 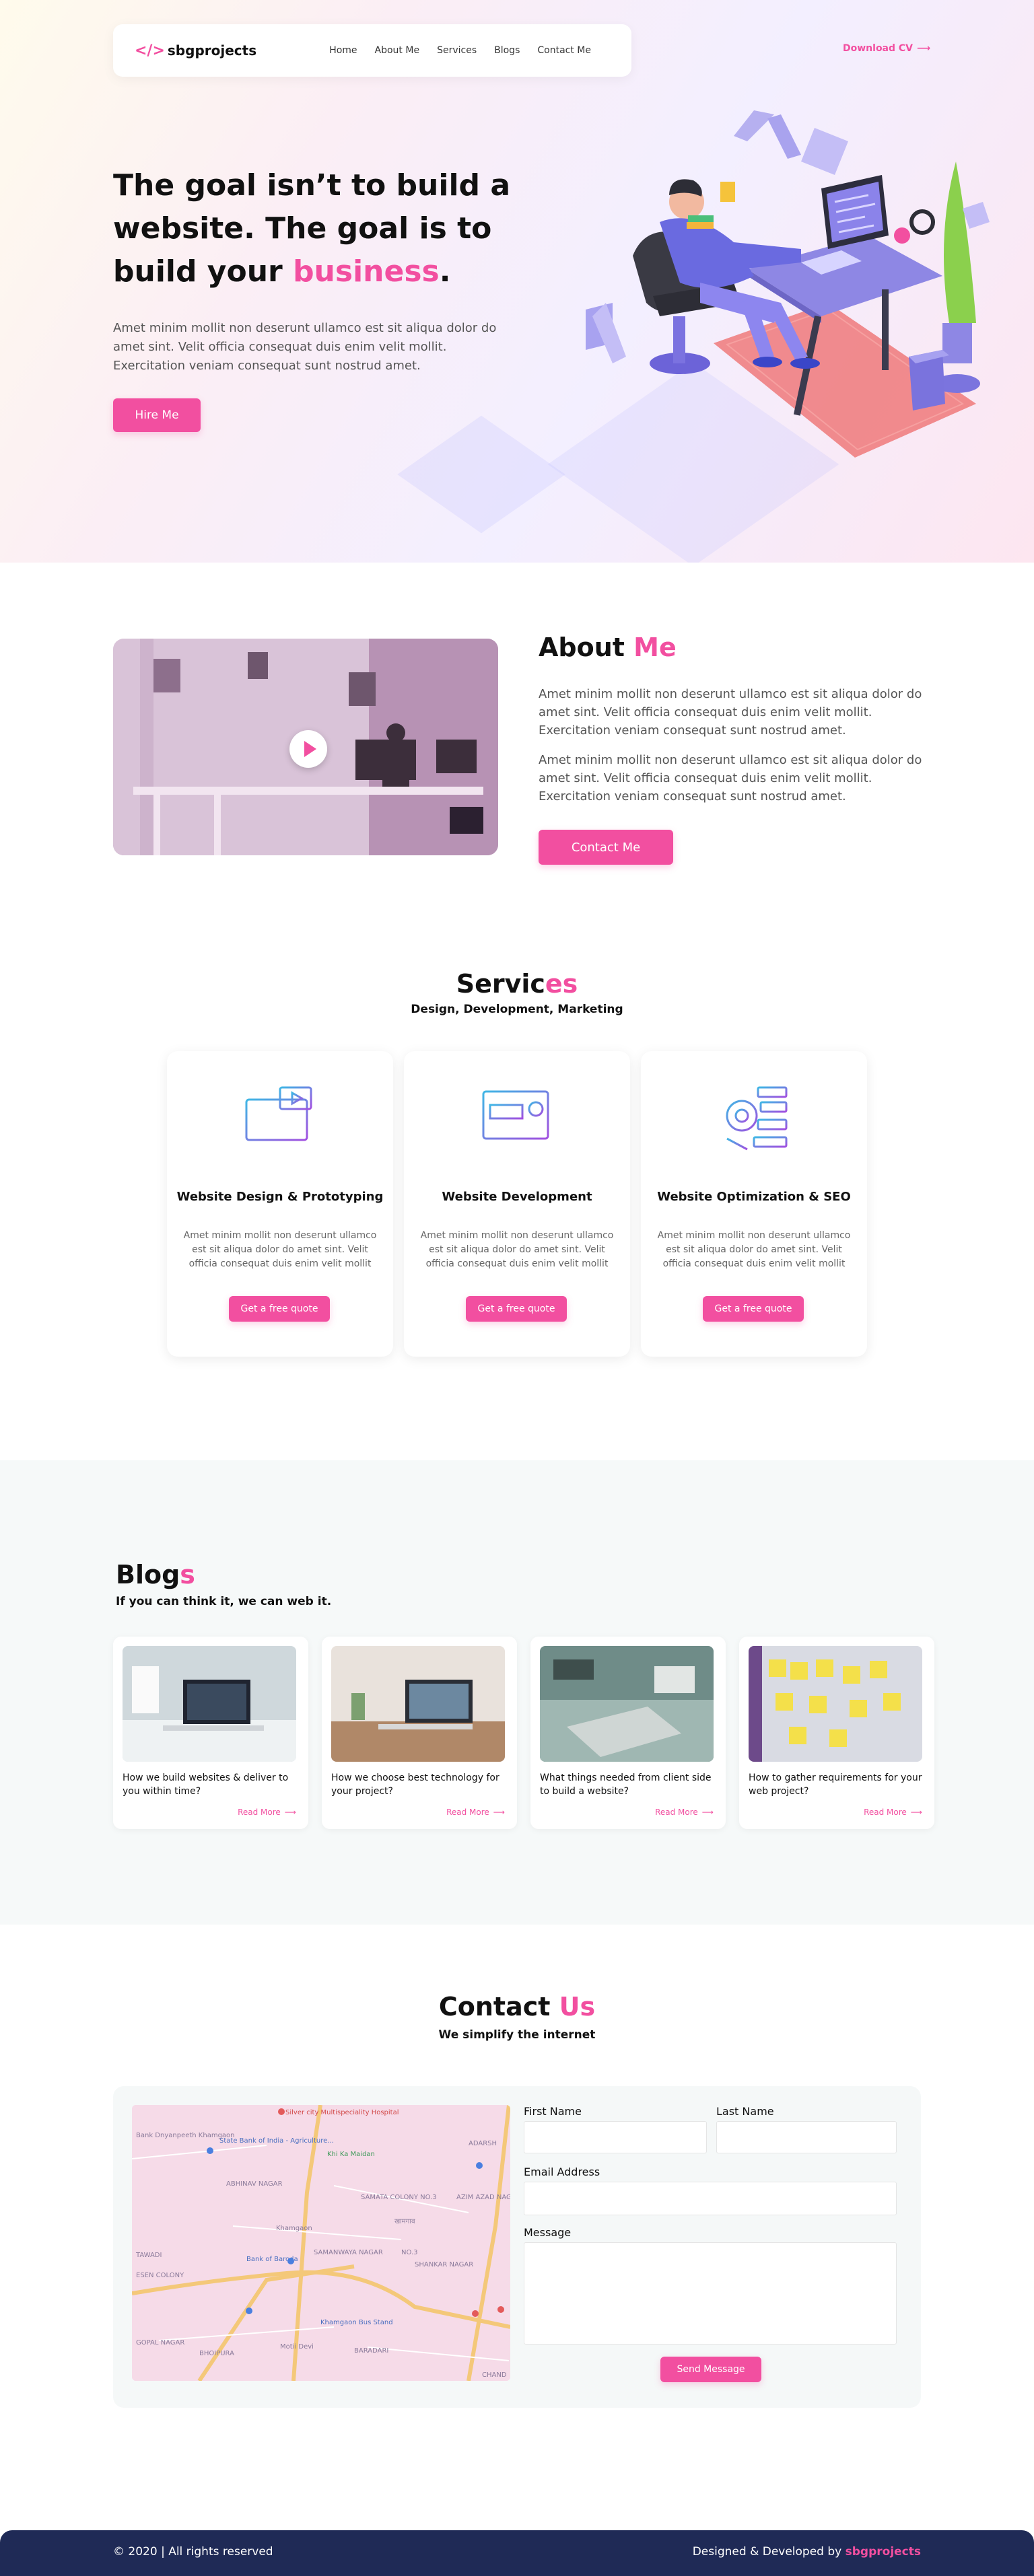 I want to click on blogs-subtitle: If you can think it, we can web it., so click(x=224, y=1601).